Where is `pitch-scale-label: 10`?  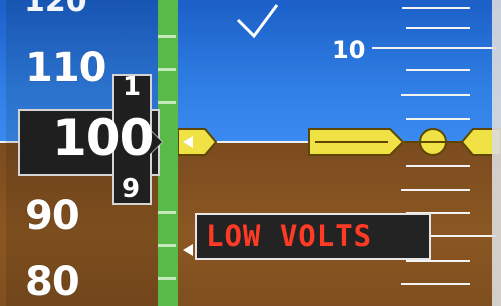
pitch-scale-label: 10 is located at coordinates (349, 50).